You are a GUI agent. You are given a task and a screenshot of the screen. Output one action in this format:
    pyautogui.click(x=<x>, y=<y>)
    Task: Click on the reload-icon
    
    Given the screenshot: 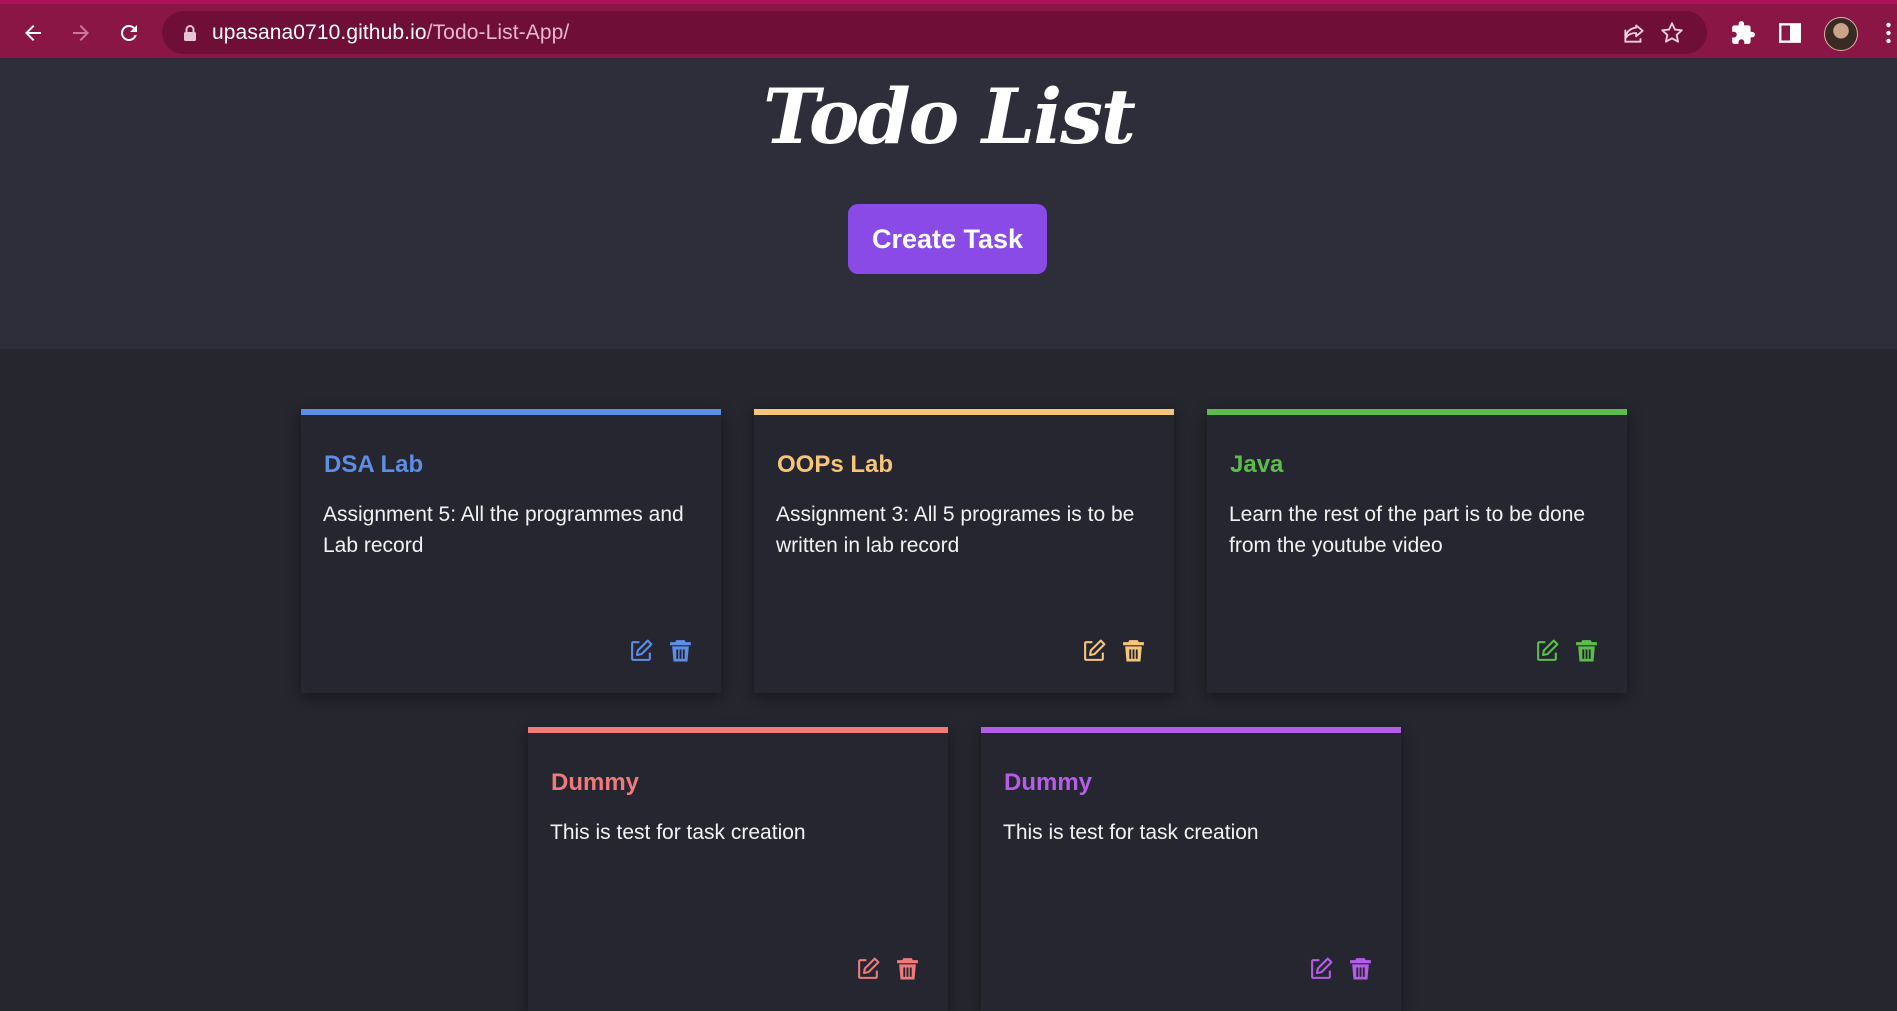 What is the action you would take?
    pyautogui.click(x=128, y=32)
    